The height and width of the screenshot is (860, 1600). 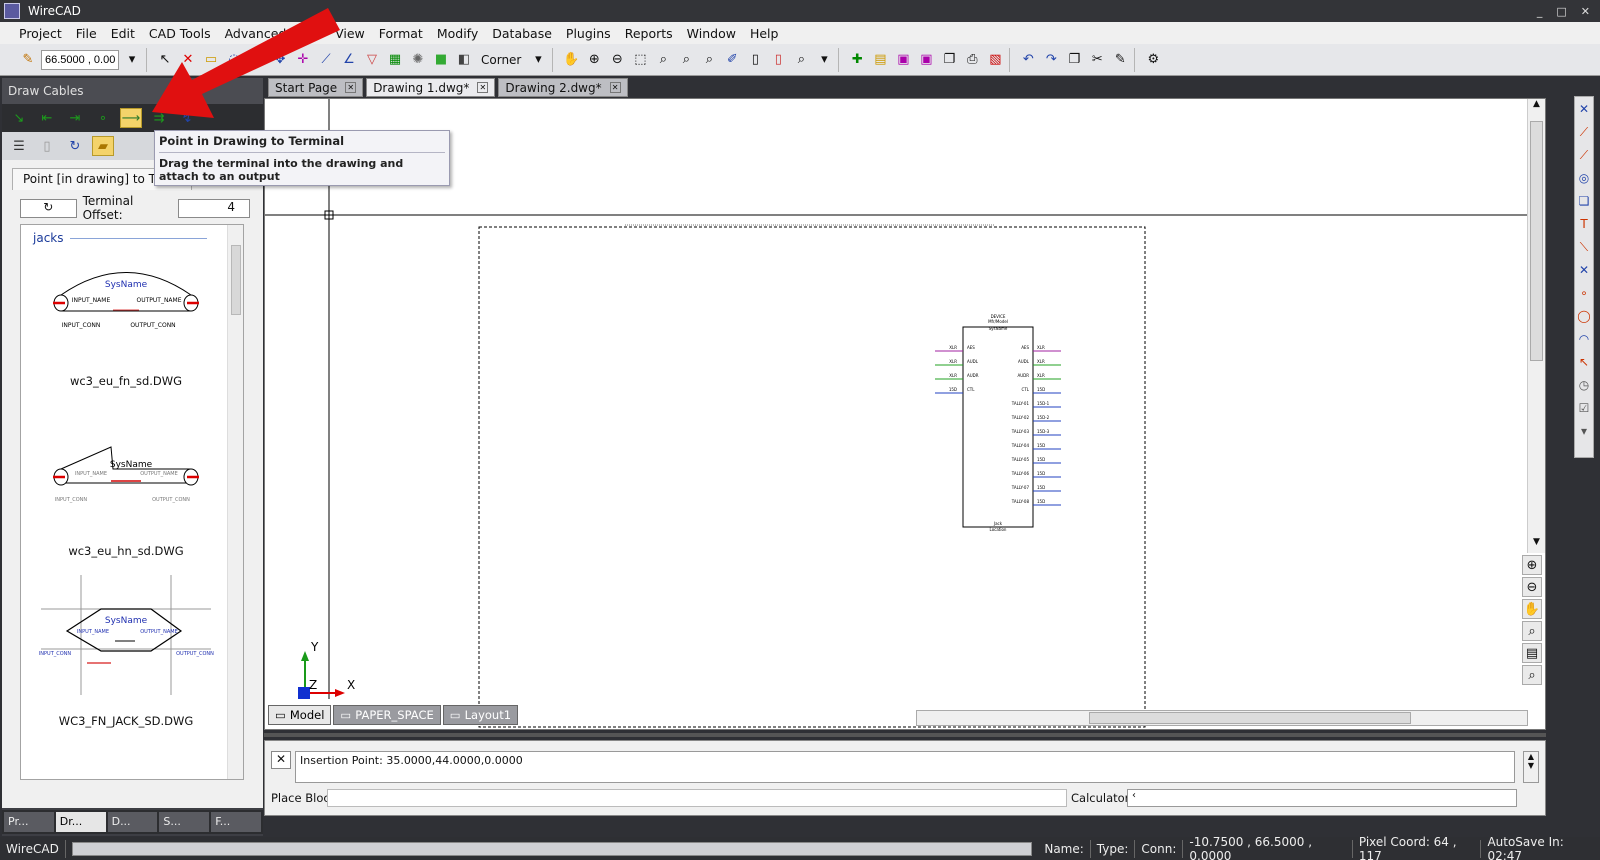 What do you see at coordinates (1536, 107) in the screenshot?
I see `scroll-up-icon: ▲` at bounding box center [1536, 107].